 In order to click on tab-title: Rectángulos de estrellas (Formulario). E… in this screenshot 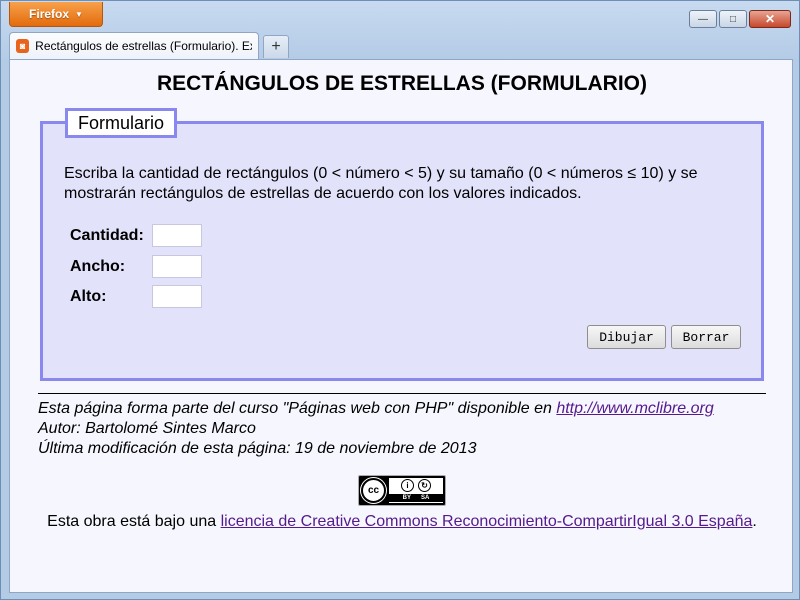, I will do `click(143, 46)`.